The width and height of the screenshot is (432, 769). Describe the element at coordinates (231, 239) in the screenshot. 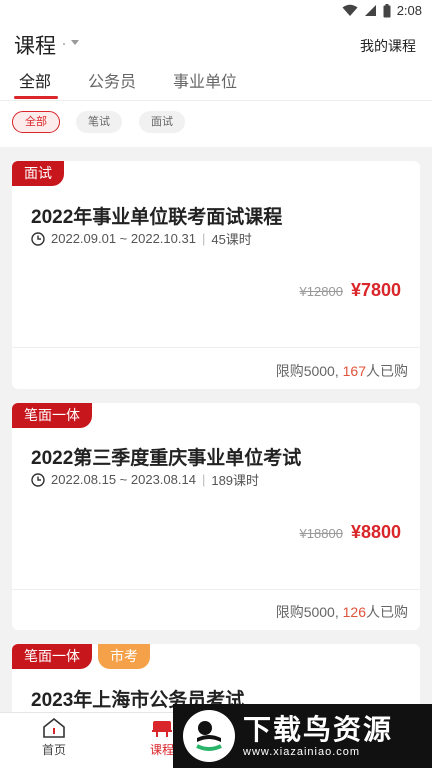

I see `course-hours: 45课时` at that location.